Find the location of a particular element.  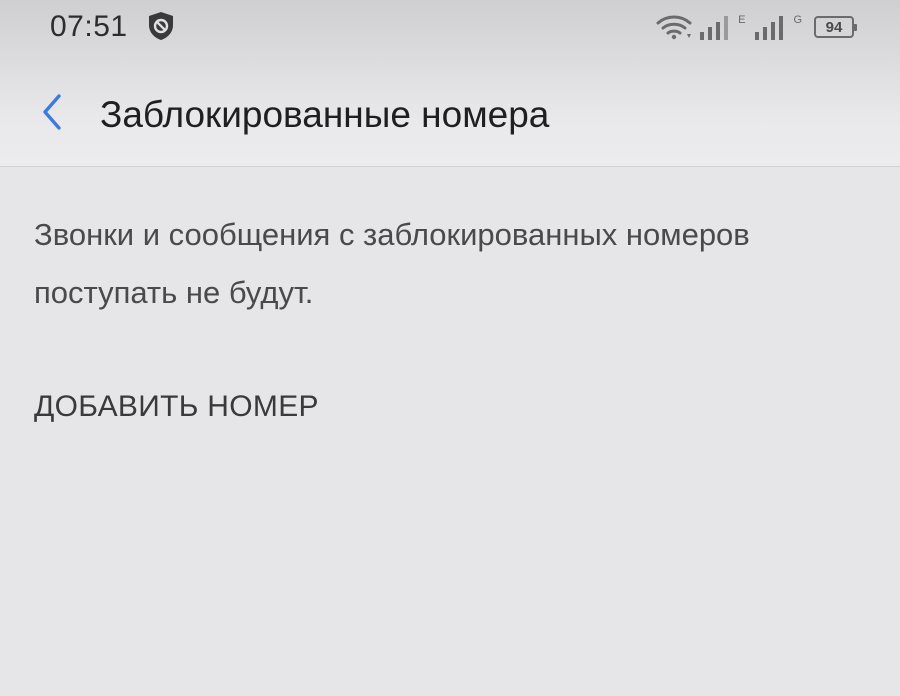

add-number-button: ДОБАВИТЬ НОМЕР is located at coordinates (176, 407).